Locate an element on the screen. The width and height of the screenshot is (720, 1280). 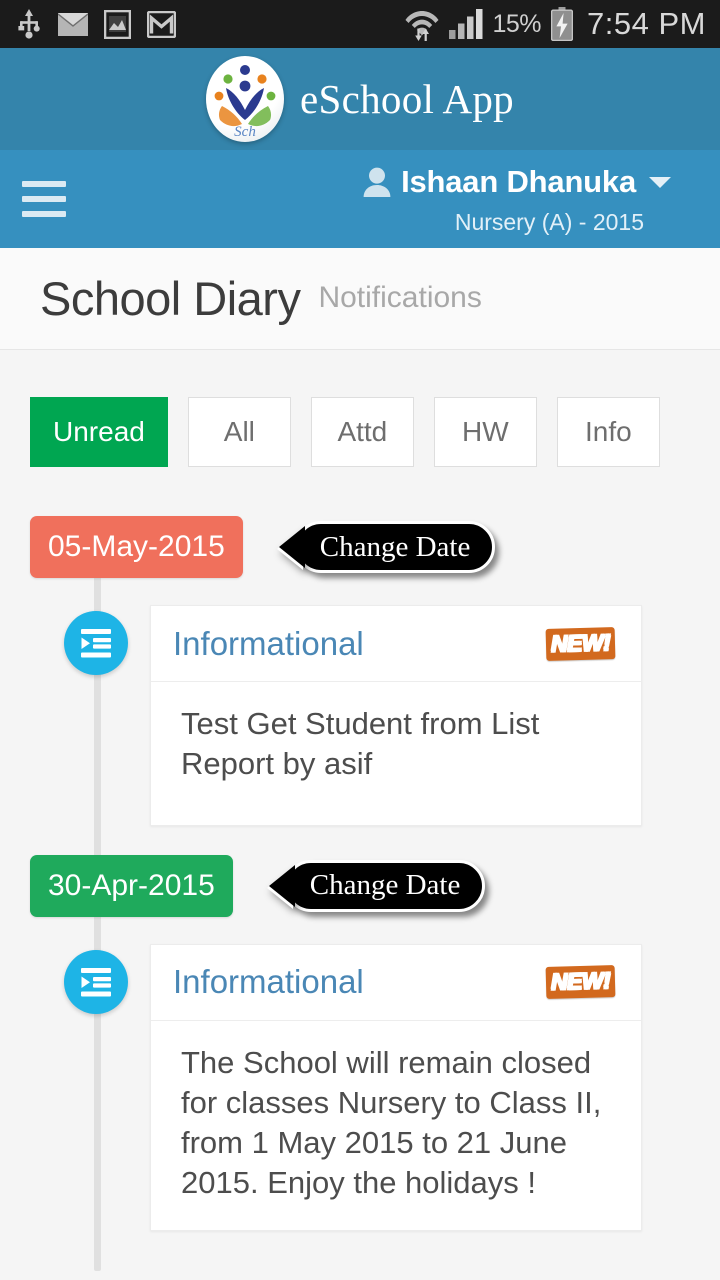
timeline-date-row: 30-Apr-2015 Change Date is located at coordinates (360, 886).